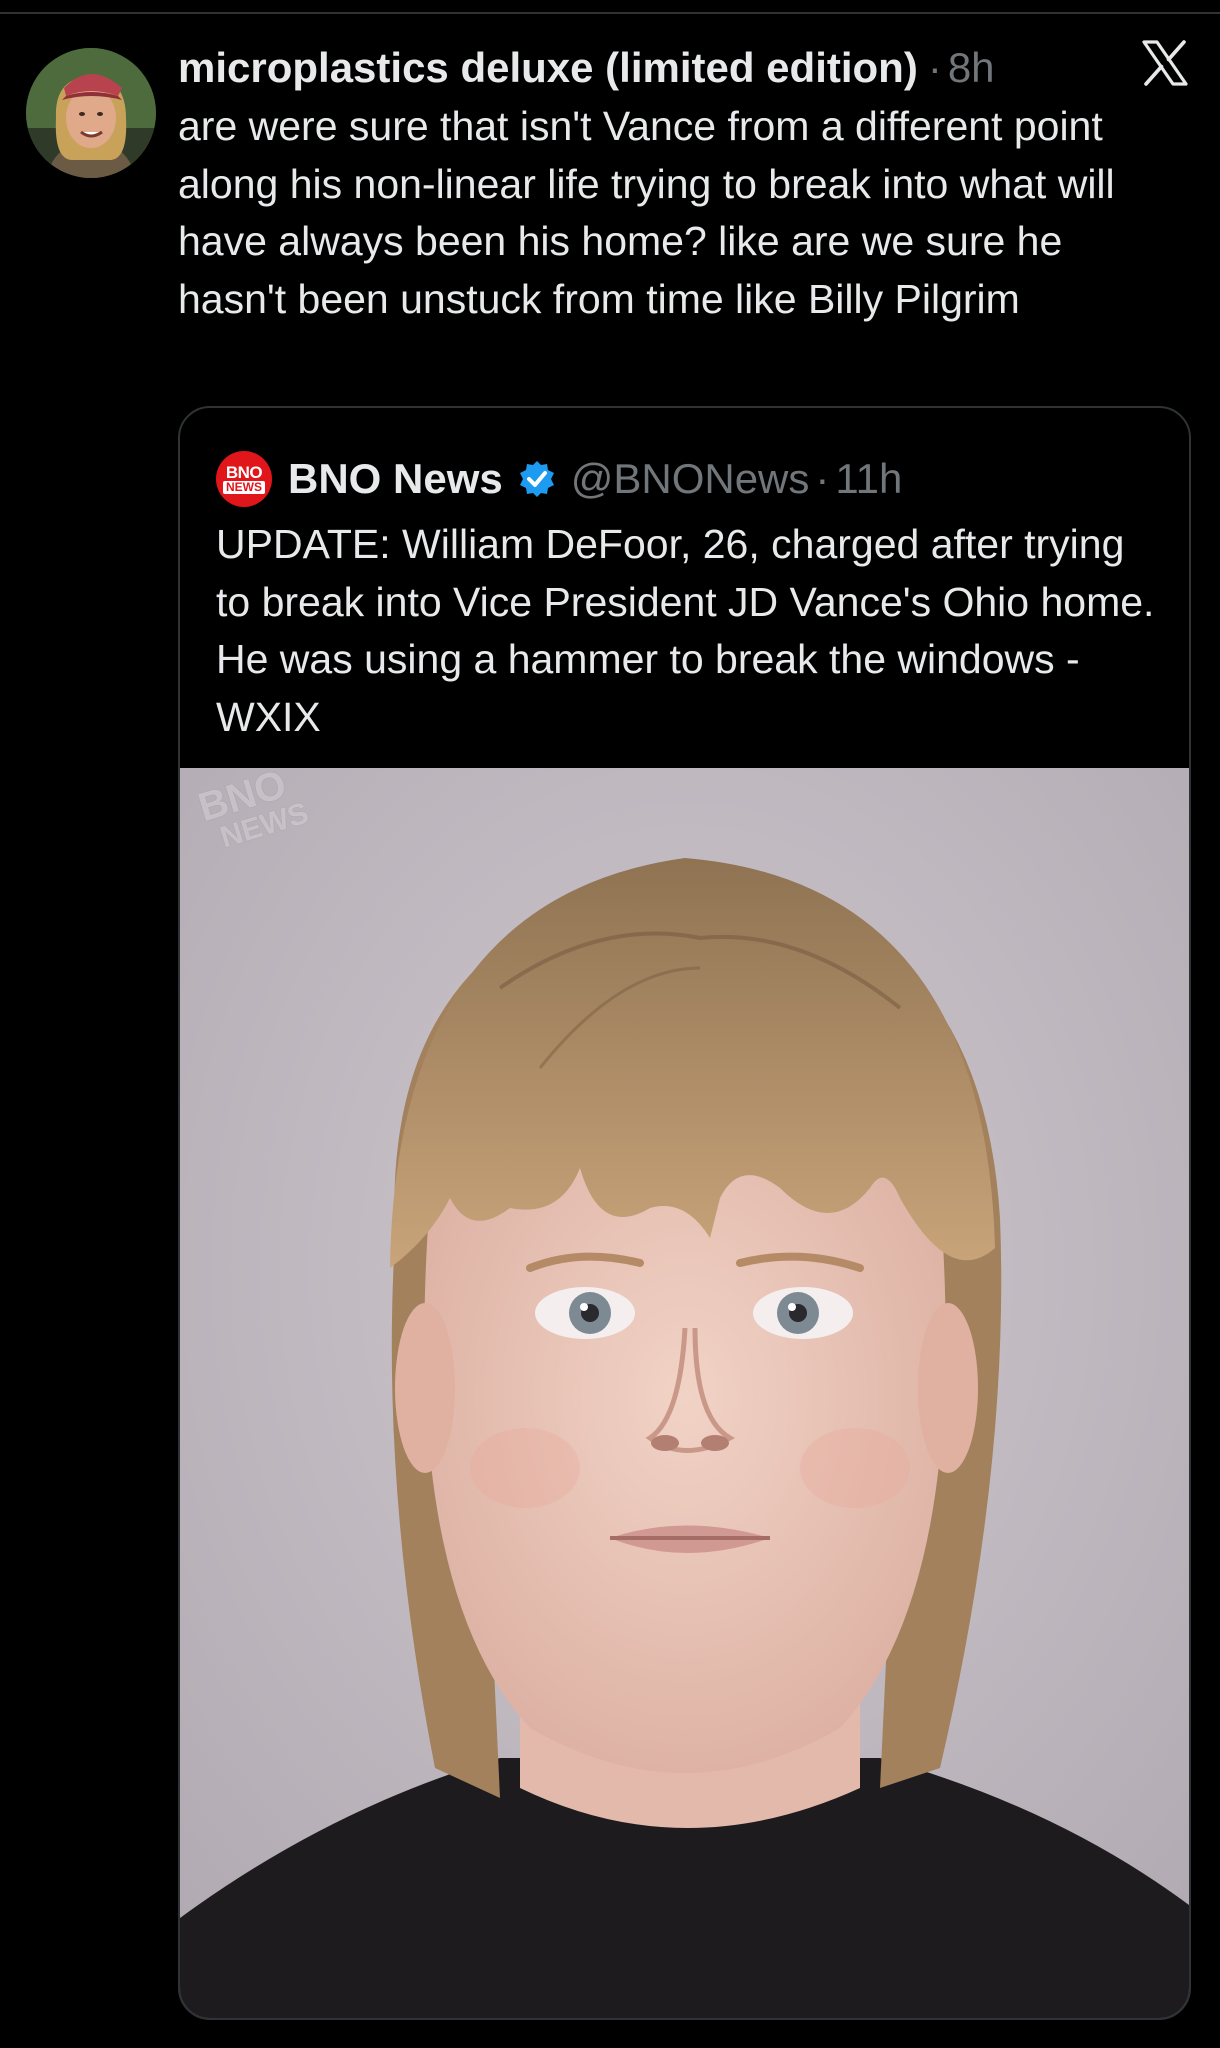  I want to click on author-avatar, so click(91, 113).